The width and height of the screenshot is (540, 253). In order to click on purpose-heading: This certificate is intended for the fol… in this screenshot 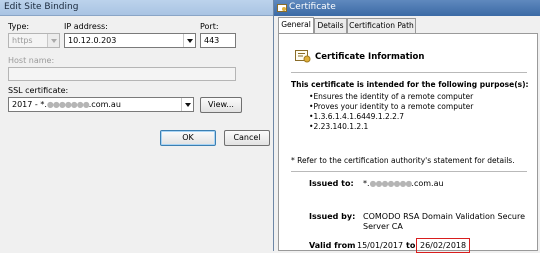, I will do `click(410, 84)`.